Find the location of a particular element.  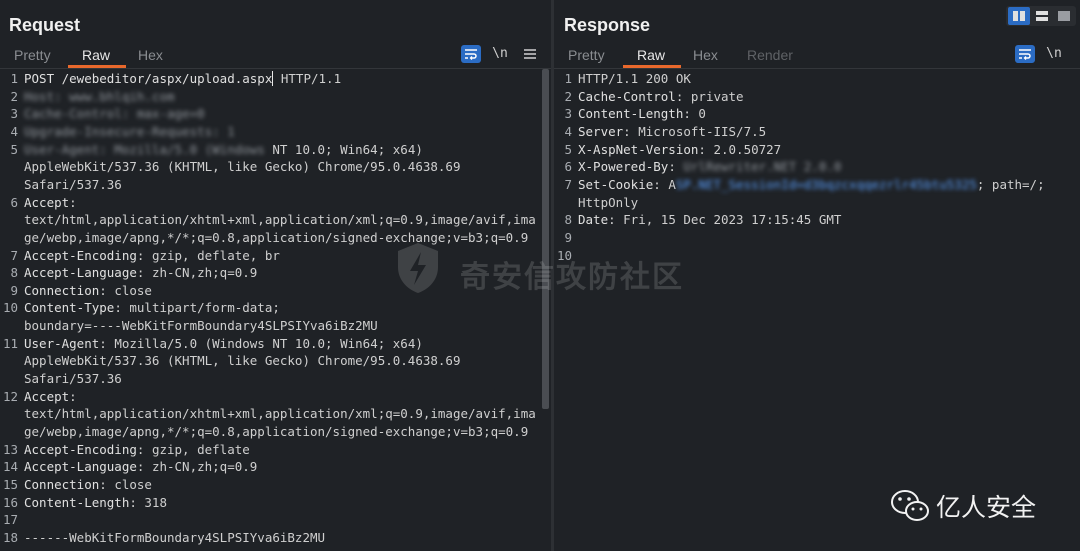

layout-stacked-icon is located at coordinates (1042, 16).